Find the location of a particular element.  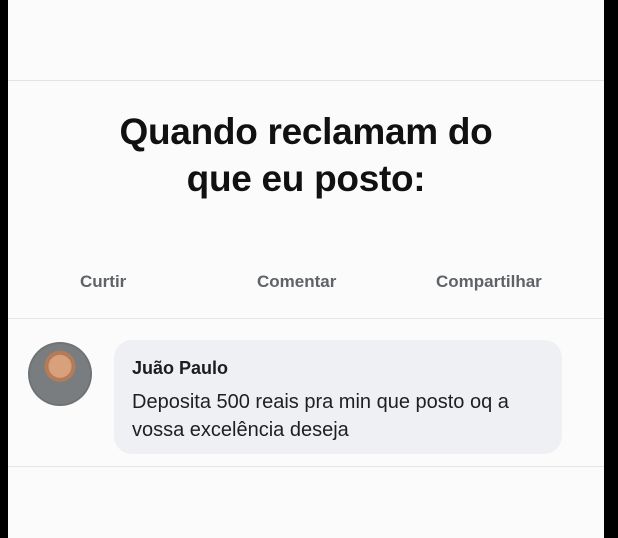

bottom-divider is located at coordinates (306, 466).